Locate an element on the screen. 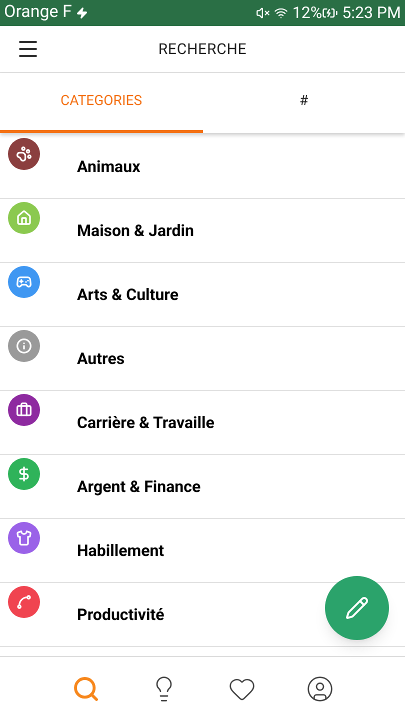 The height and width of the screenshot is (720, 405). pencil-icon is located at coordinates (357, 608).